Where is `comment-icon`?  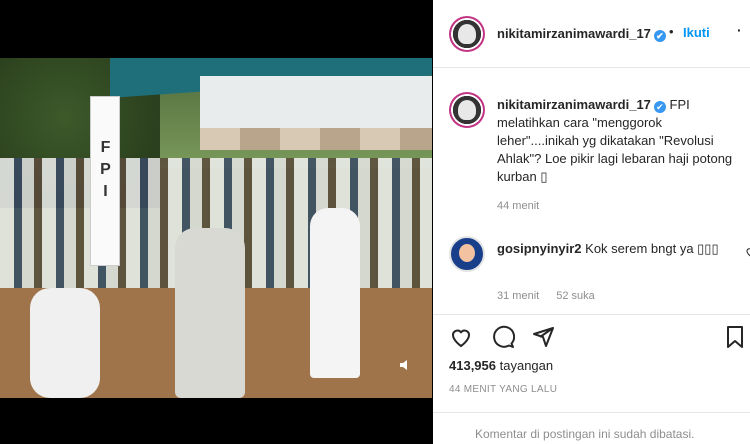
comment-icon is located at coordinates (503, 337).